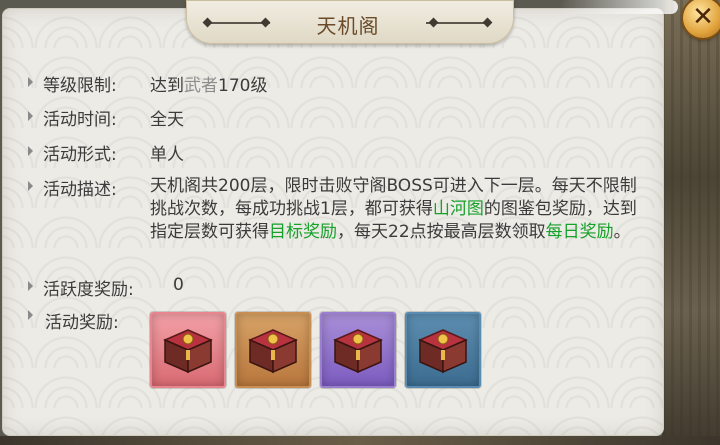 The height and width of the screenshot is (445, 720). What do you see at coordinates (441, 232) in the screenshot?
I see `description-text: ，每天22点按最高层数领取` at bounding box center [441, 232].